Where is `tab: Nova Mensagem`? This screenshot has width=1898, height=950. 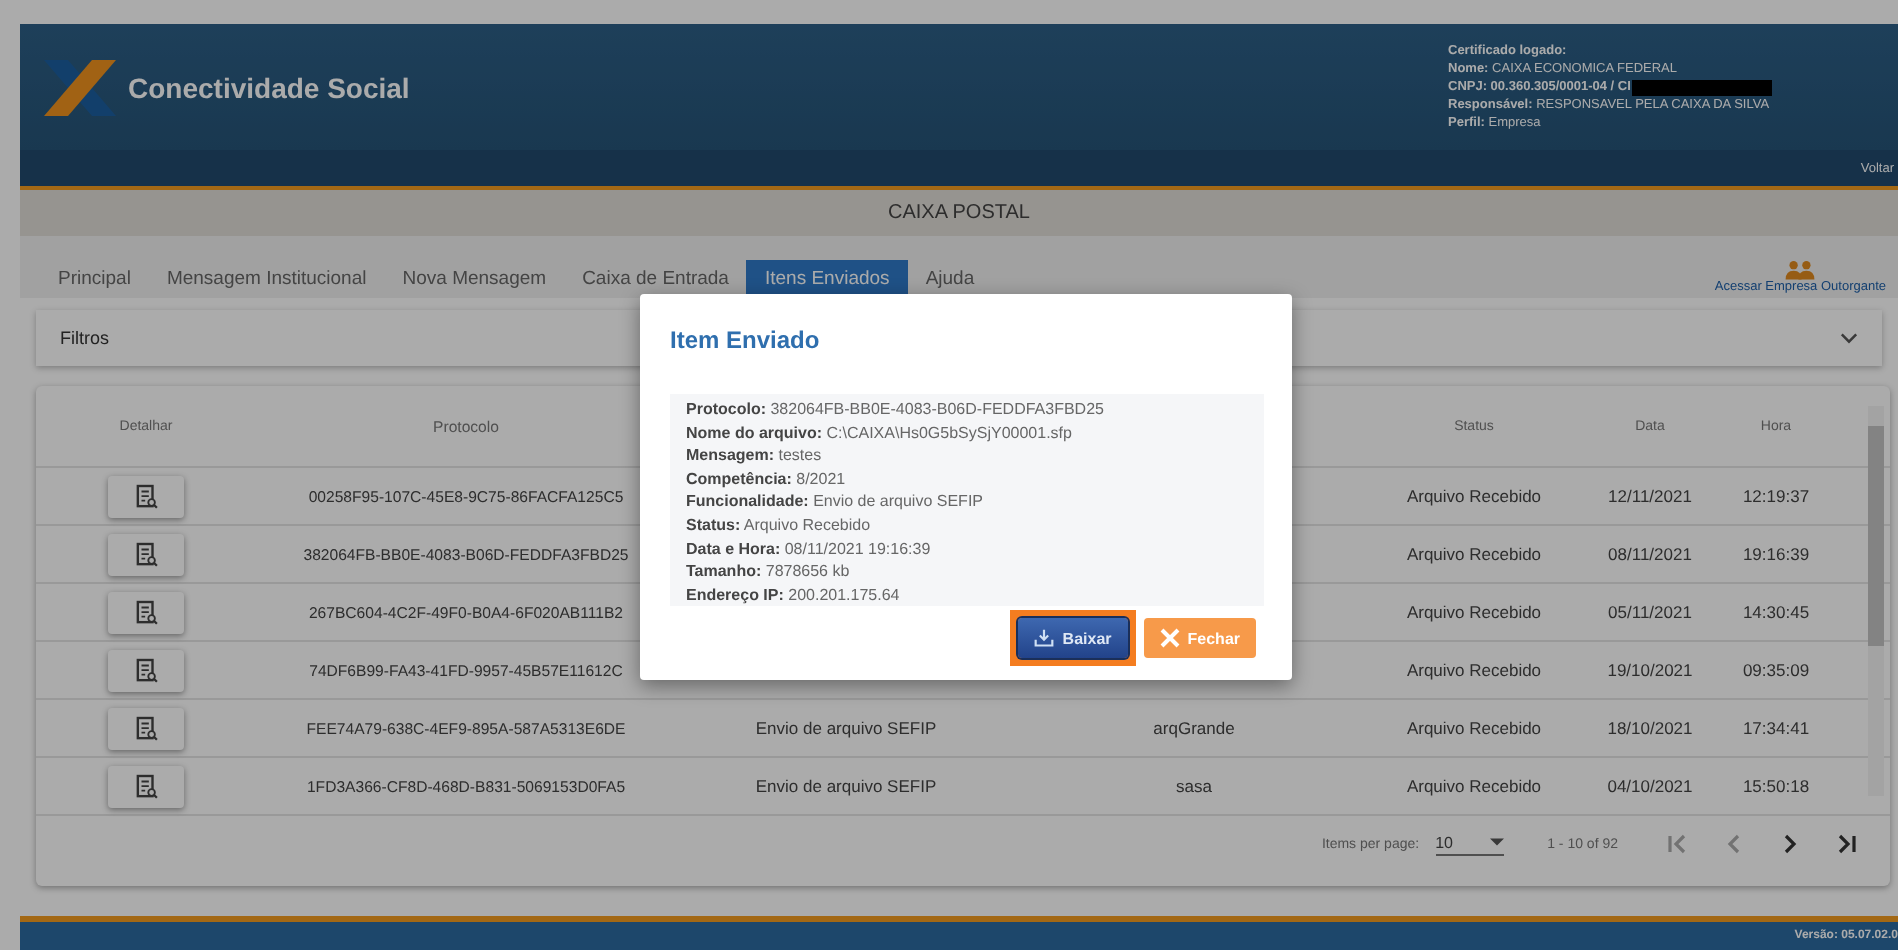 tab: Nova Mensagem is located at coordinates (474, 279).